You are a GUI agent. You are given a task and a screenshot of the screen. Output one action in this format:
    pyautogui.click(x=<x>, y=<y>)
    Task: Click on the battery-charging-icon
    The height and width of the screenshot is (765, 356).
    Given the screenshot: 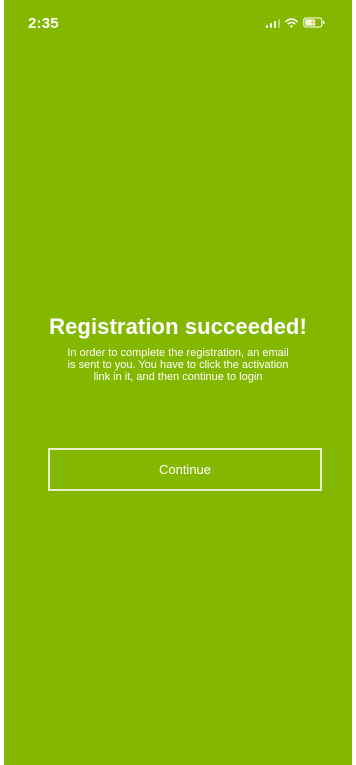 What is the action you would take?
    pyautogui.click(x=314, y=22)
    